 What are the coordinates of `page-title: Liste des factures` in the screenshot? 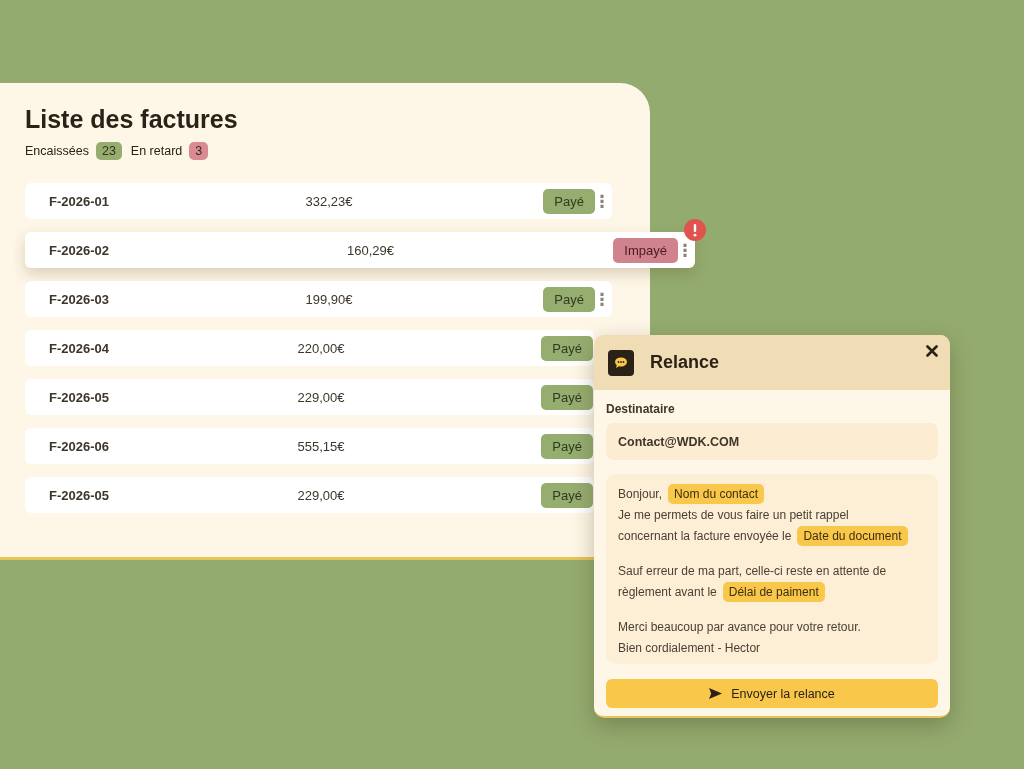 It's located at (132, 119).